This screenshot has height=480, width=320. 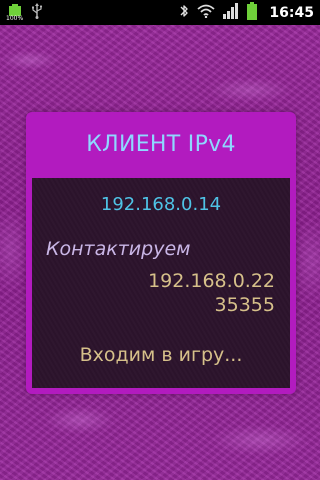 I want to click on status-bar-left: 100%, so click(x=24, y=12).